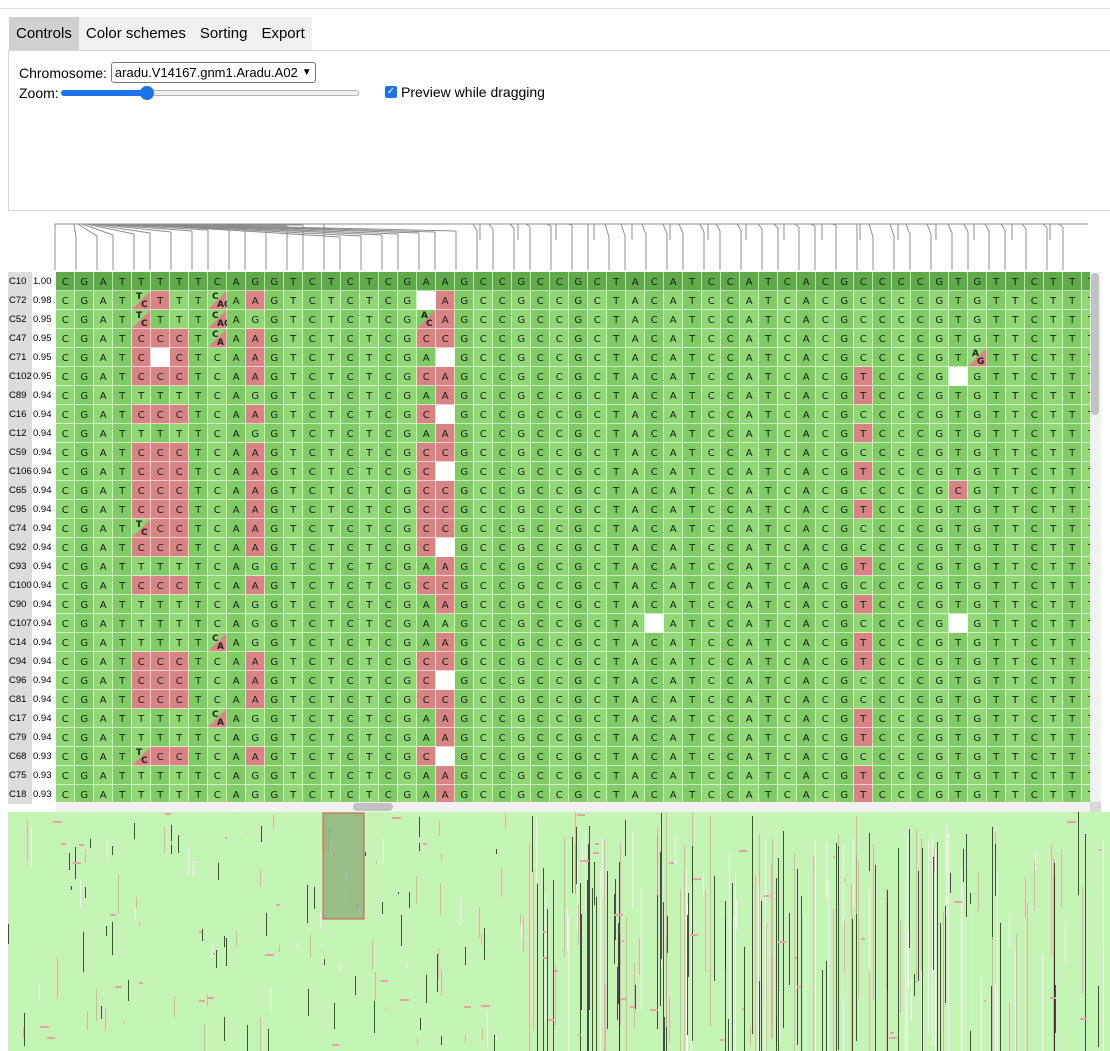  I want to click on preview-checkbox: ✓, so click(391, 92).